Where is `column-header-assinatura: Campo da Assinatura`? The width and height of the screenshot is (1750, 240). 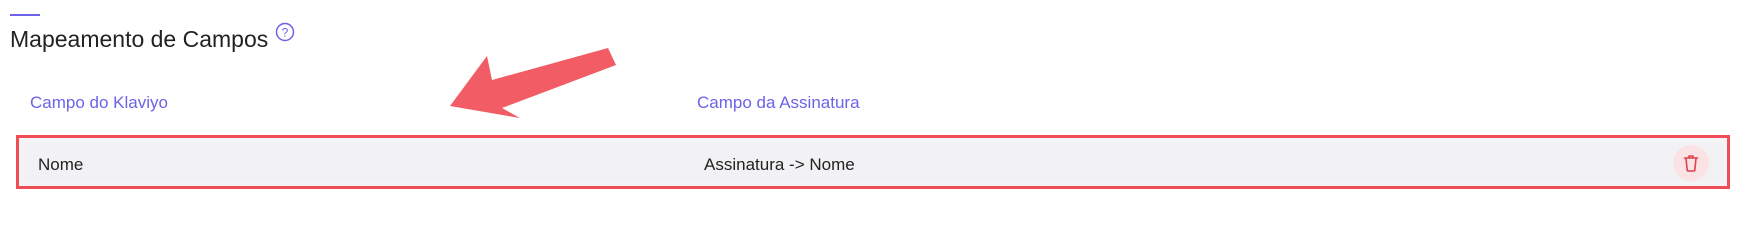
column-header-assinatura: Campo da Assinatura is located at coordinates (778, 102).